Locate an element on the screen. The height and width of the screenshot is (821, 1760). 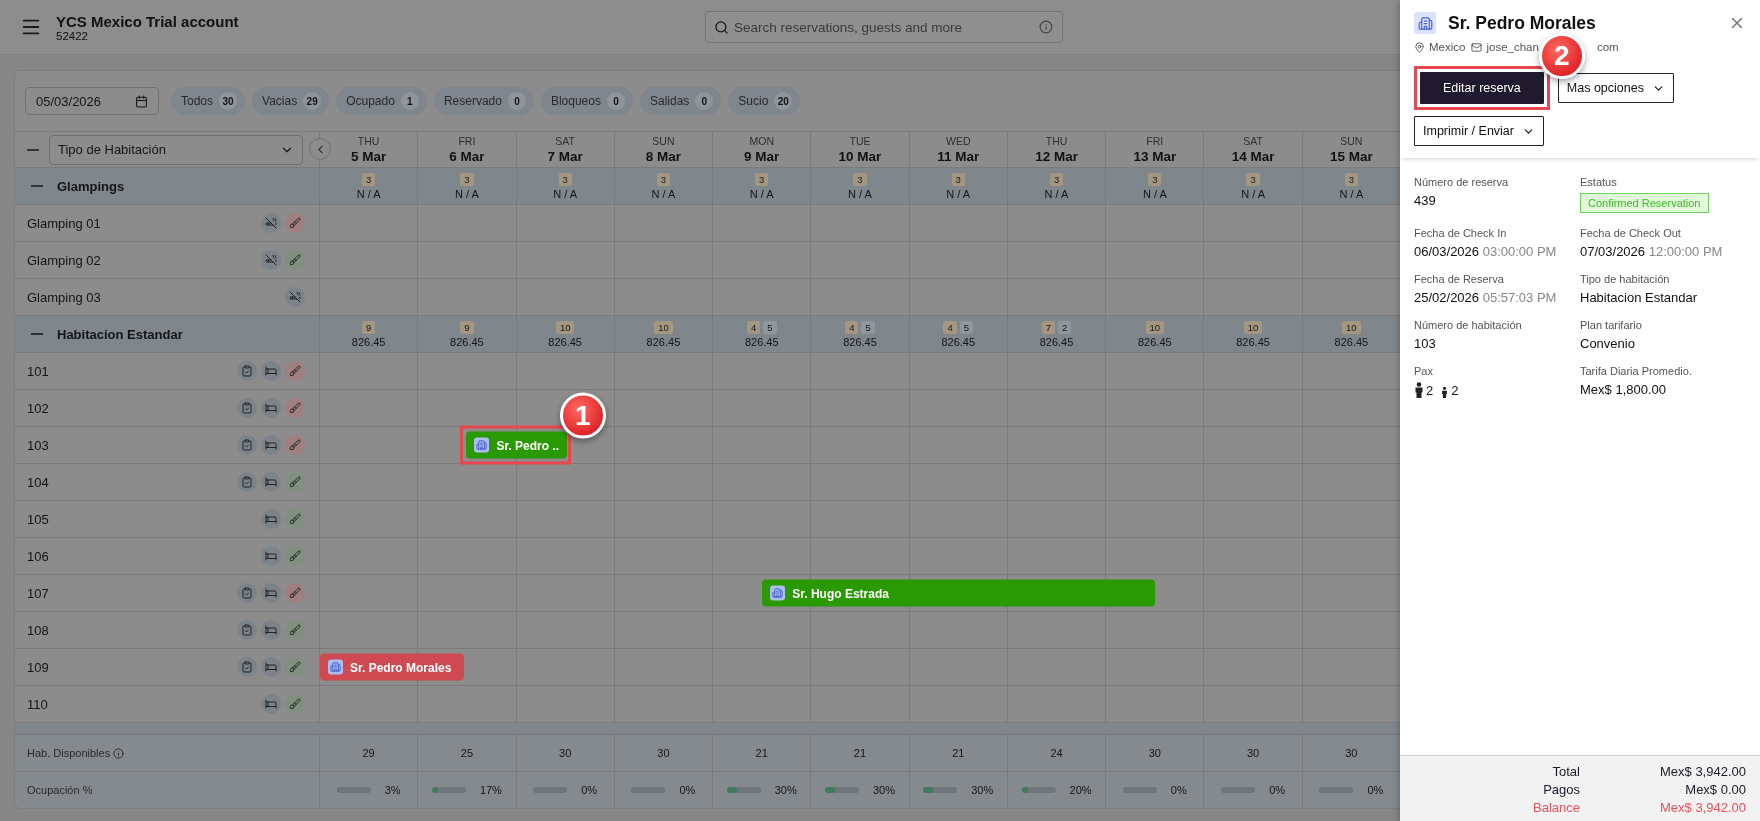
total-label: Total is located at coordinates (1565, 771).